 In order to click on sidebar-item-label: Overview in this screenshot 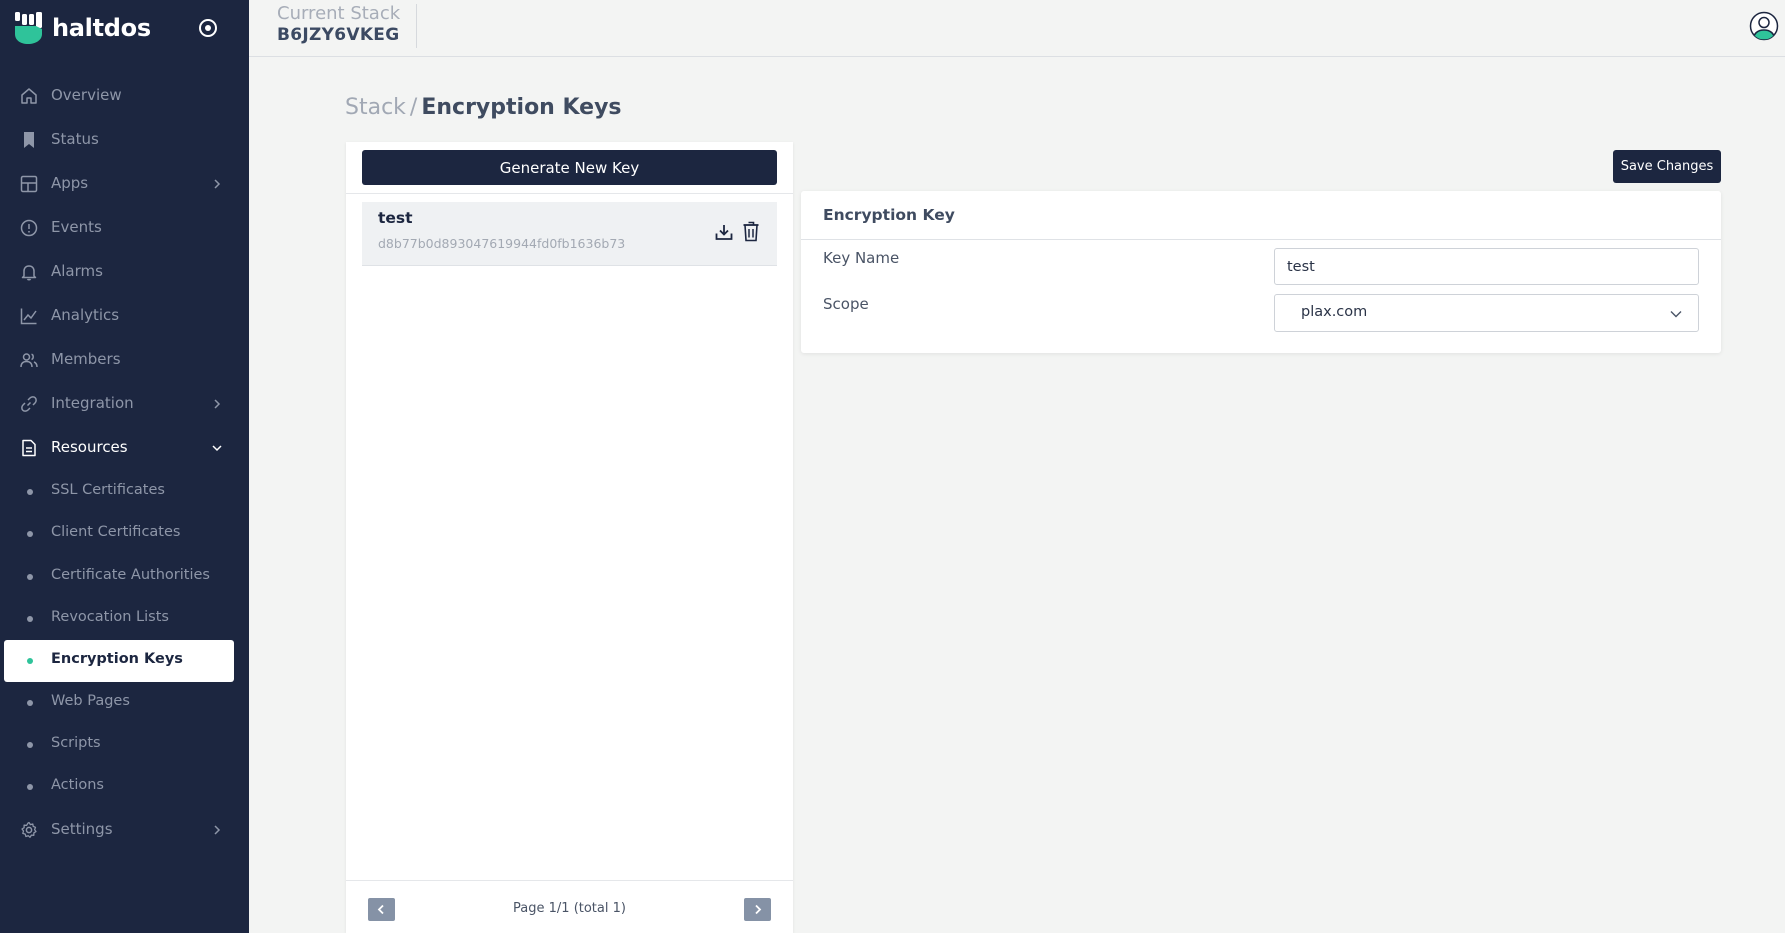, I will do `click(86, 95)`.